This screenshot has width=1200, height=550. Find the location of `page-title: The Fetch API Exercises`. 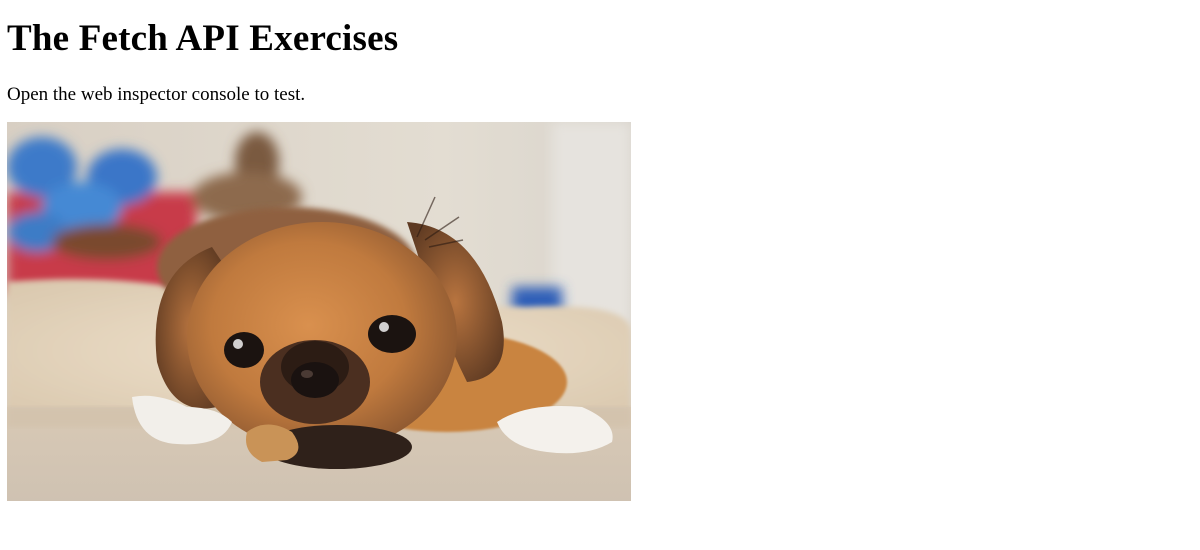

page-title: The Fetch API Exercises is located at coordinates (203, 38).